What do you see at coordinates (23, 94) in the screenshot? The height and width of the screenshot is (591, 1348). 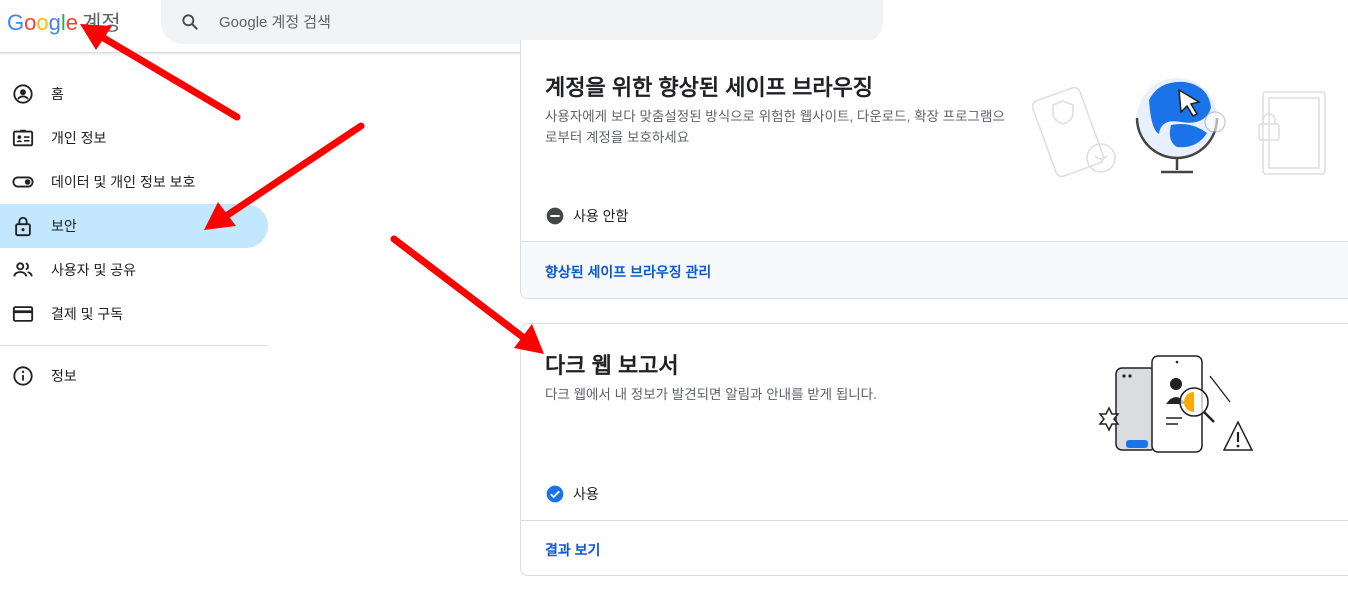 I see `account-circle-icon` at bounding box center [23, 94].